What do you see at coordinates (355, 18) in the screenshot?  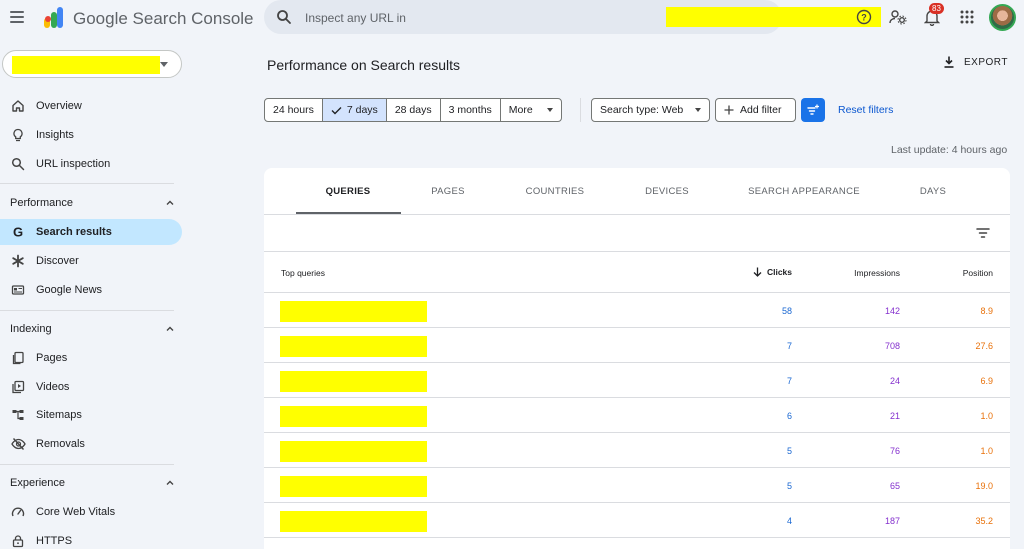 I see `search-placeholder: Inspect any URL in` at bounding box center [355, 18].